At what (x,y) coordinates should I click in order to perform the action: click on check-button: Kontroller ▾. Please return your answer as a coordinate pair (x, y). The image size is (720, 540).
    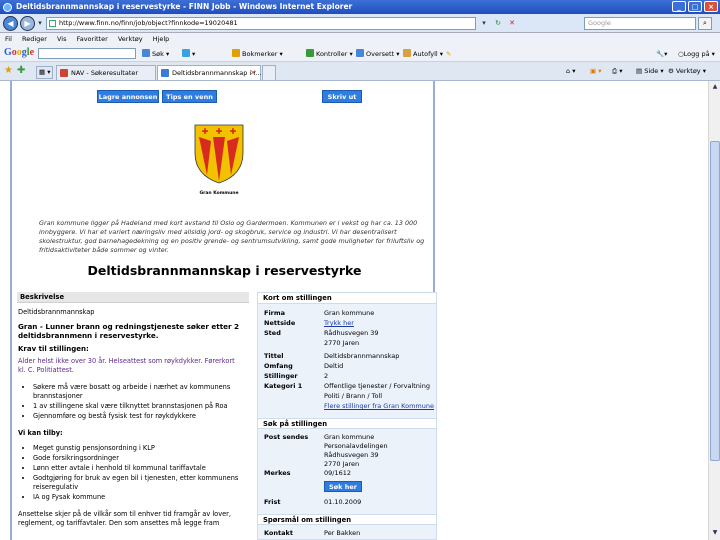
    Looking at the image, I should click on (329, 54).